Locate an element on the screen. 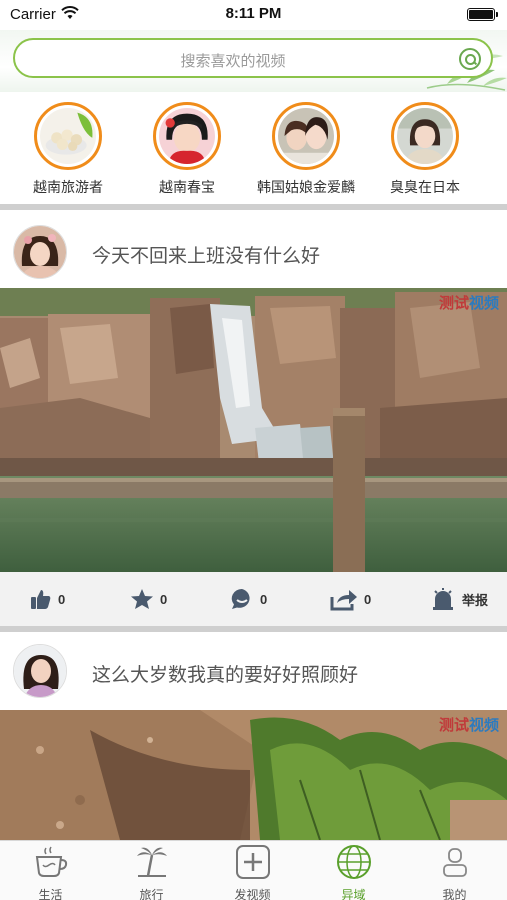 This screenshot has height=900, width=507. featured-user-name: 越南春宝 is located at coordinates (187, 187).